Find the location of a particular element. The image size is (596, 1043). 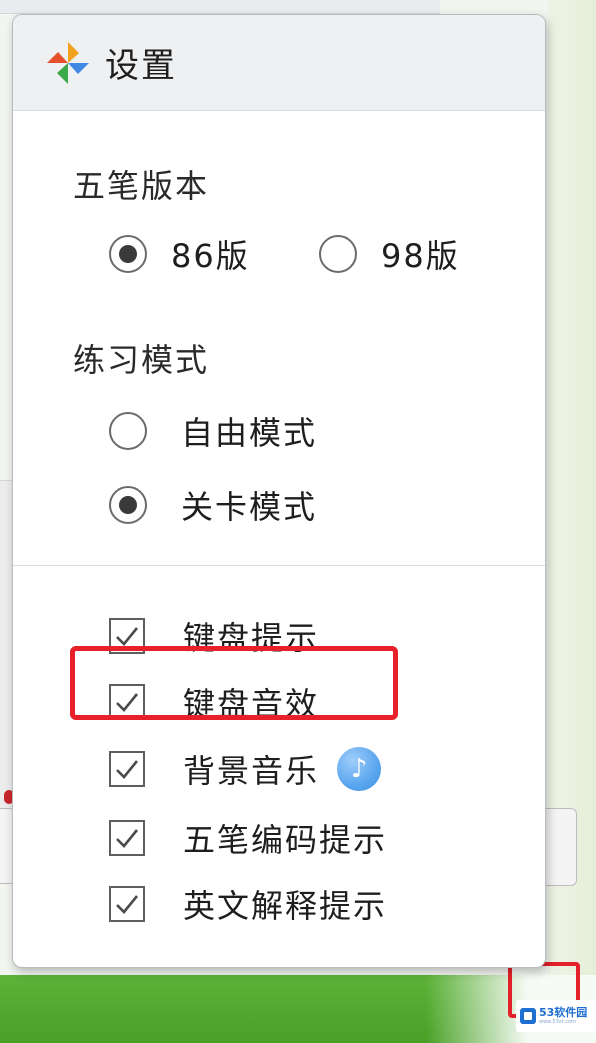

radio-label: 98版 is located at coordinates (420, 256).